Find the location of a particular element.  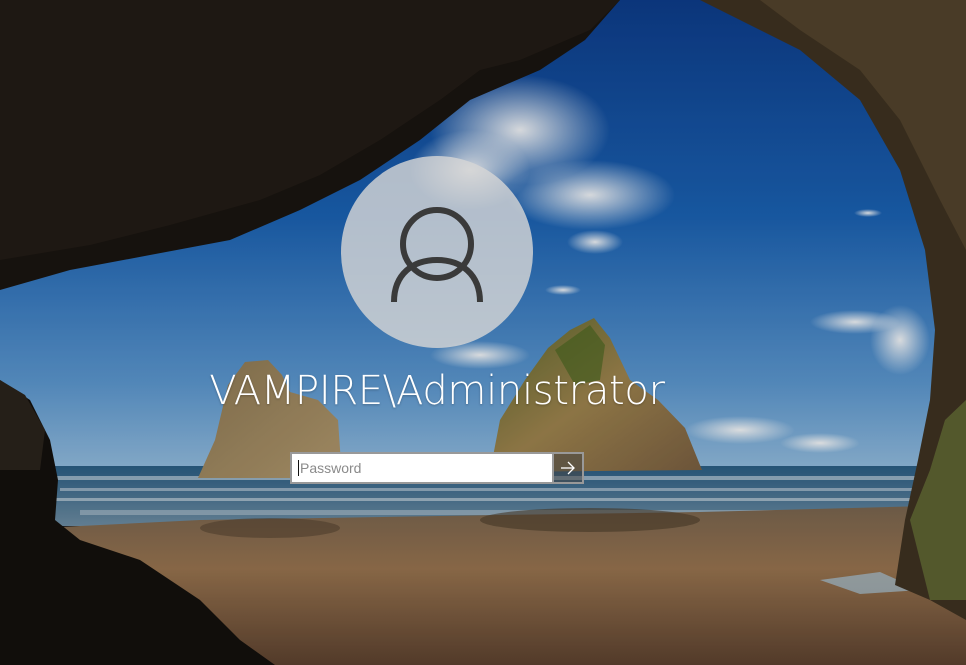

user-avatar is located at coordinates (437, 252).